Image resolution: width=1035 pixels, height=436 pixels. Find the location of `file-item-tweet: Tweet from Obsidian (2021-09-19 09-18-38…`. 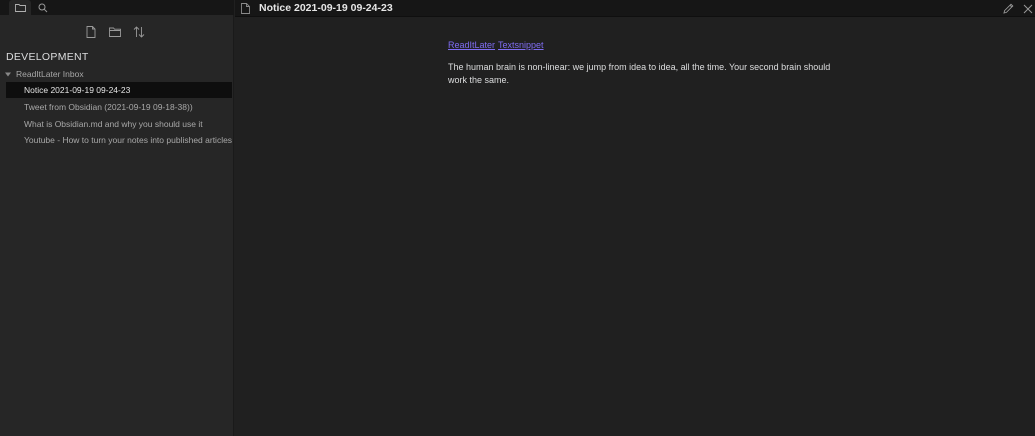

file-item-tweet: Tweet from Obsidian (2021-09-19 09-18-38… is located at coordinates (119, 107).